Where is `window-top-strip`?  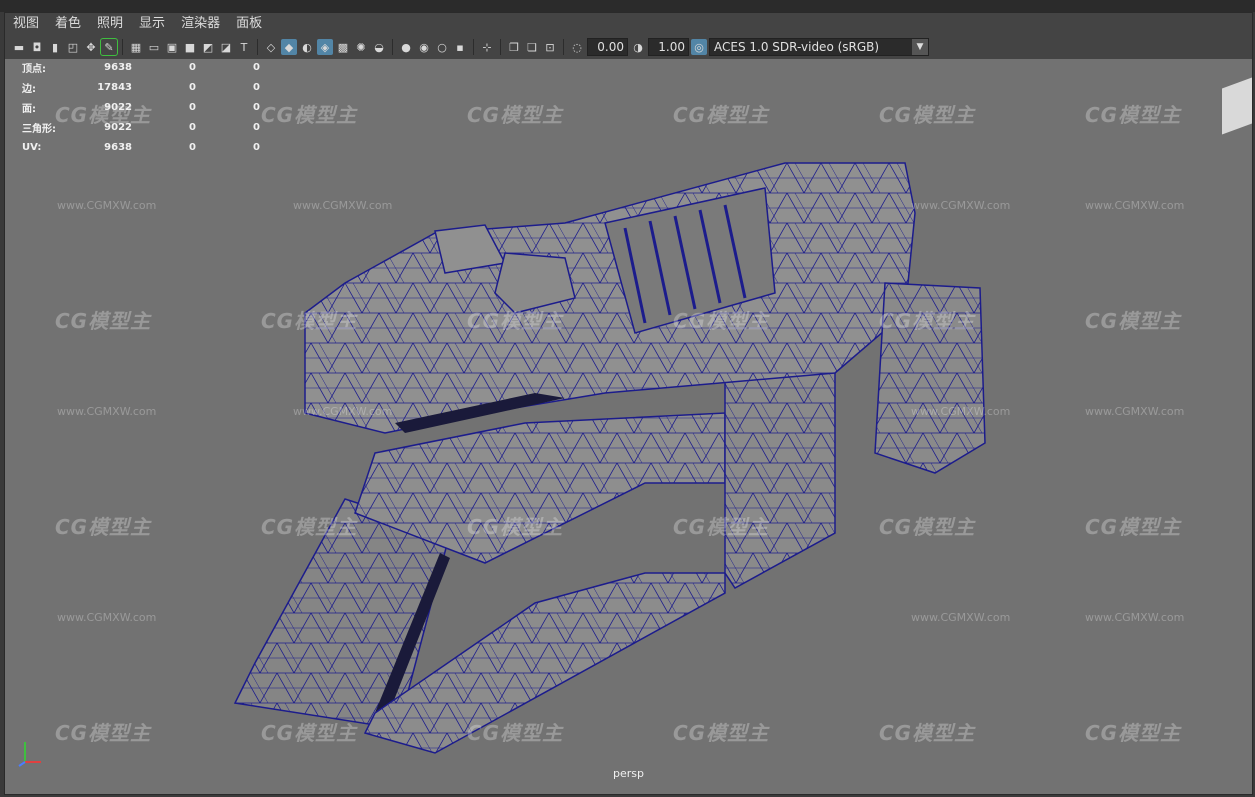 window-top-strip is located at coordinates (627, 6).